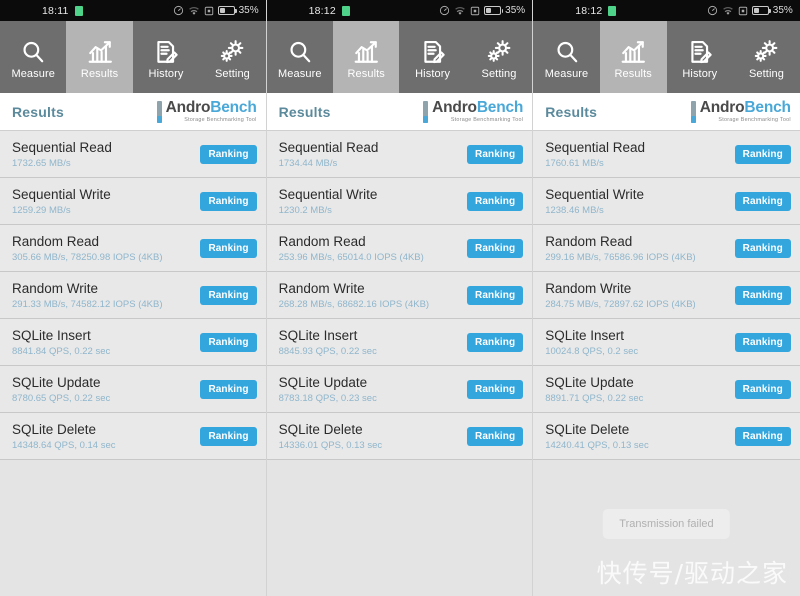 This screenshot has width=800, height=596. Describe the element at coordinates (351, 257) in the screenshot. I see `benchmark-value: 253.96 MB/s, 65014.0 IOPS (4KB)` at that location.